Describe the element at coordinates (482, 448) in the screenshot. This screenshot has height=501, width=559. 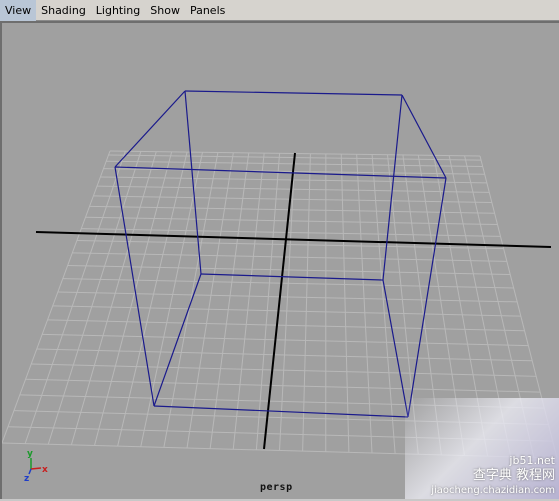
I see `site-watermark: 查字典 教程网 jiaocheng.chazidian.com jb51.net` at that location.